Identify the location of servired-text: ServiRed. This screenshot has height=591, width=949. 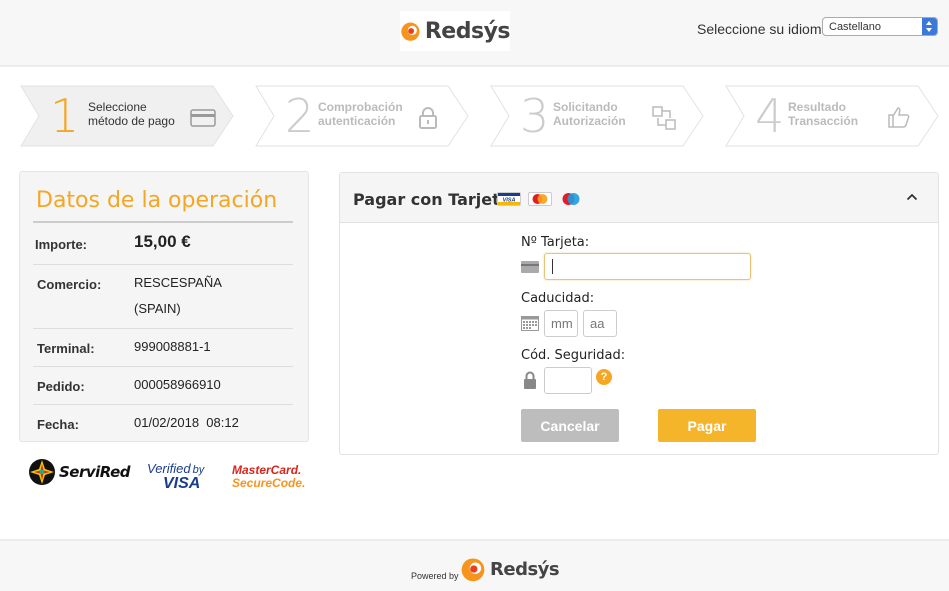
(95, 472).